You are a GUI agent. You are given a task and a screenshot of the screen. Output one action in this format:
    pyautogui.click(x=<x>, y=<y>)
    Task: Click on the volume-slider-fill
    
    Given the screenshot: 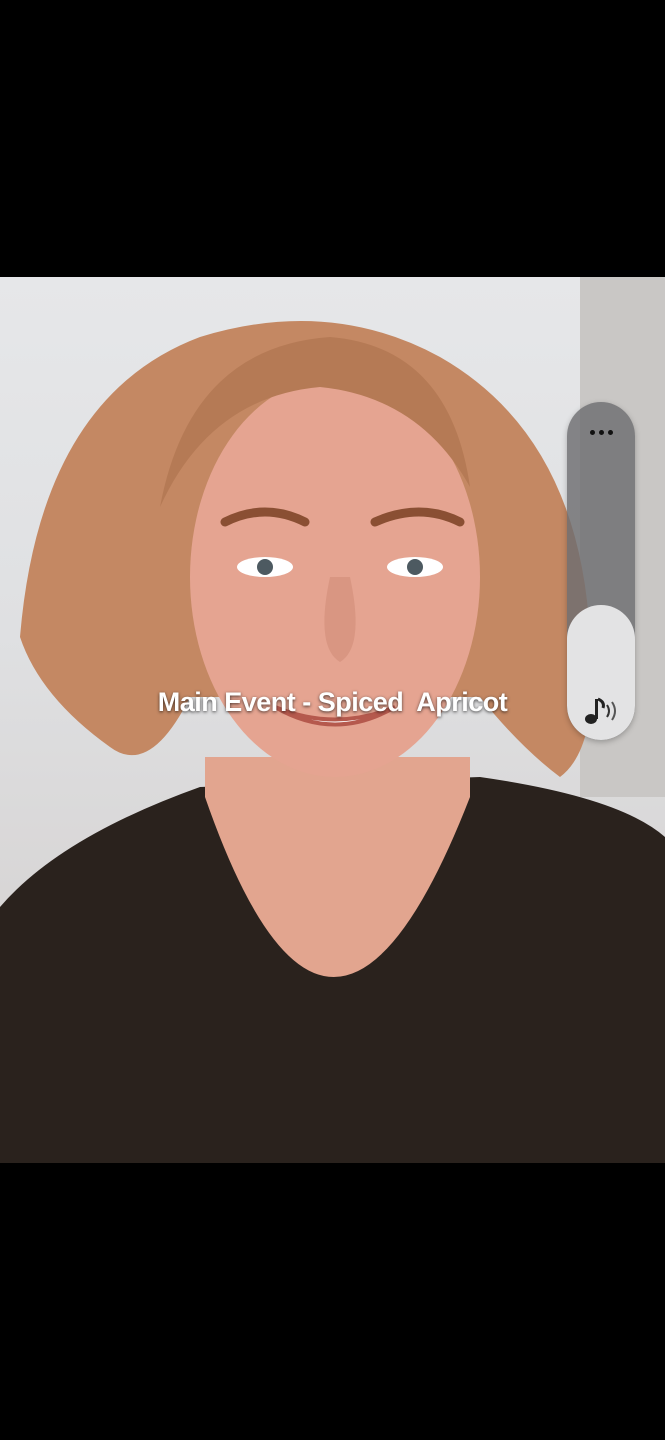 What is the action you would take?
    pyautogui.click(x=601, y=672)
    